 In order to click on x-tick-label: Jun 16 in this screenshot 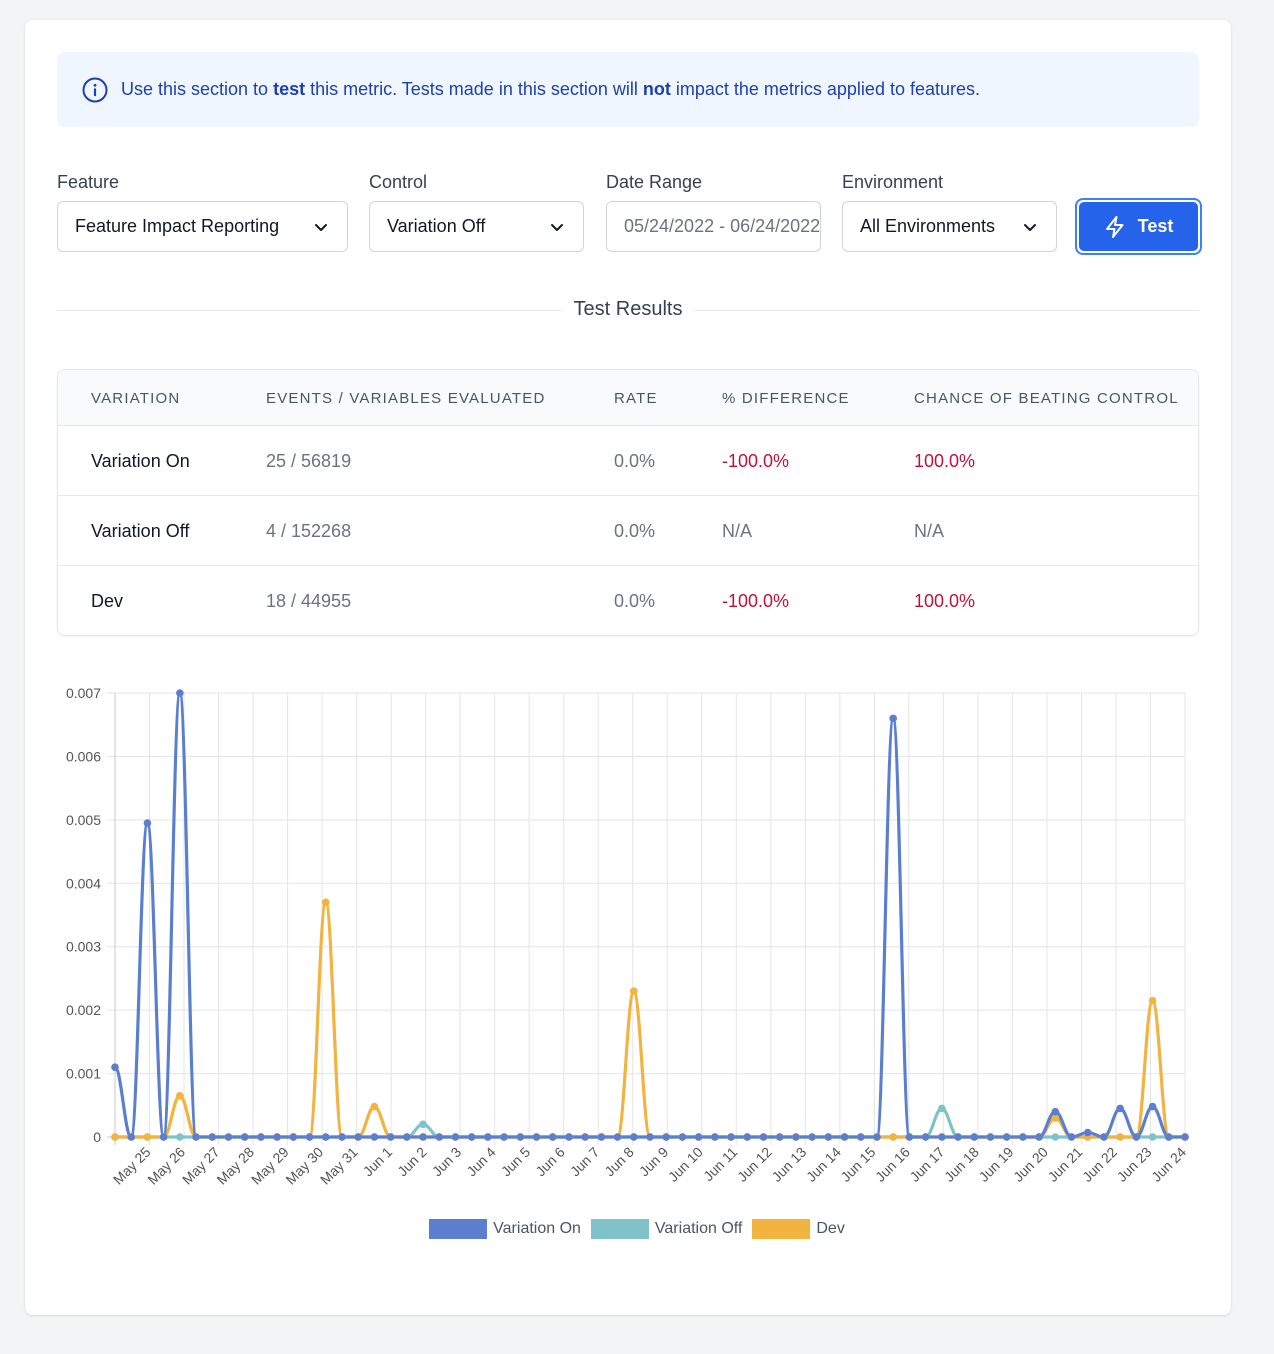, I will do `click(892, 1164)`.